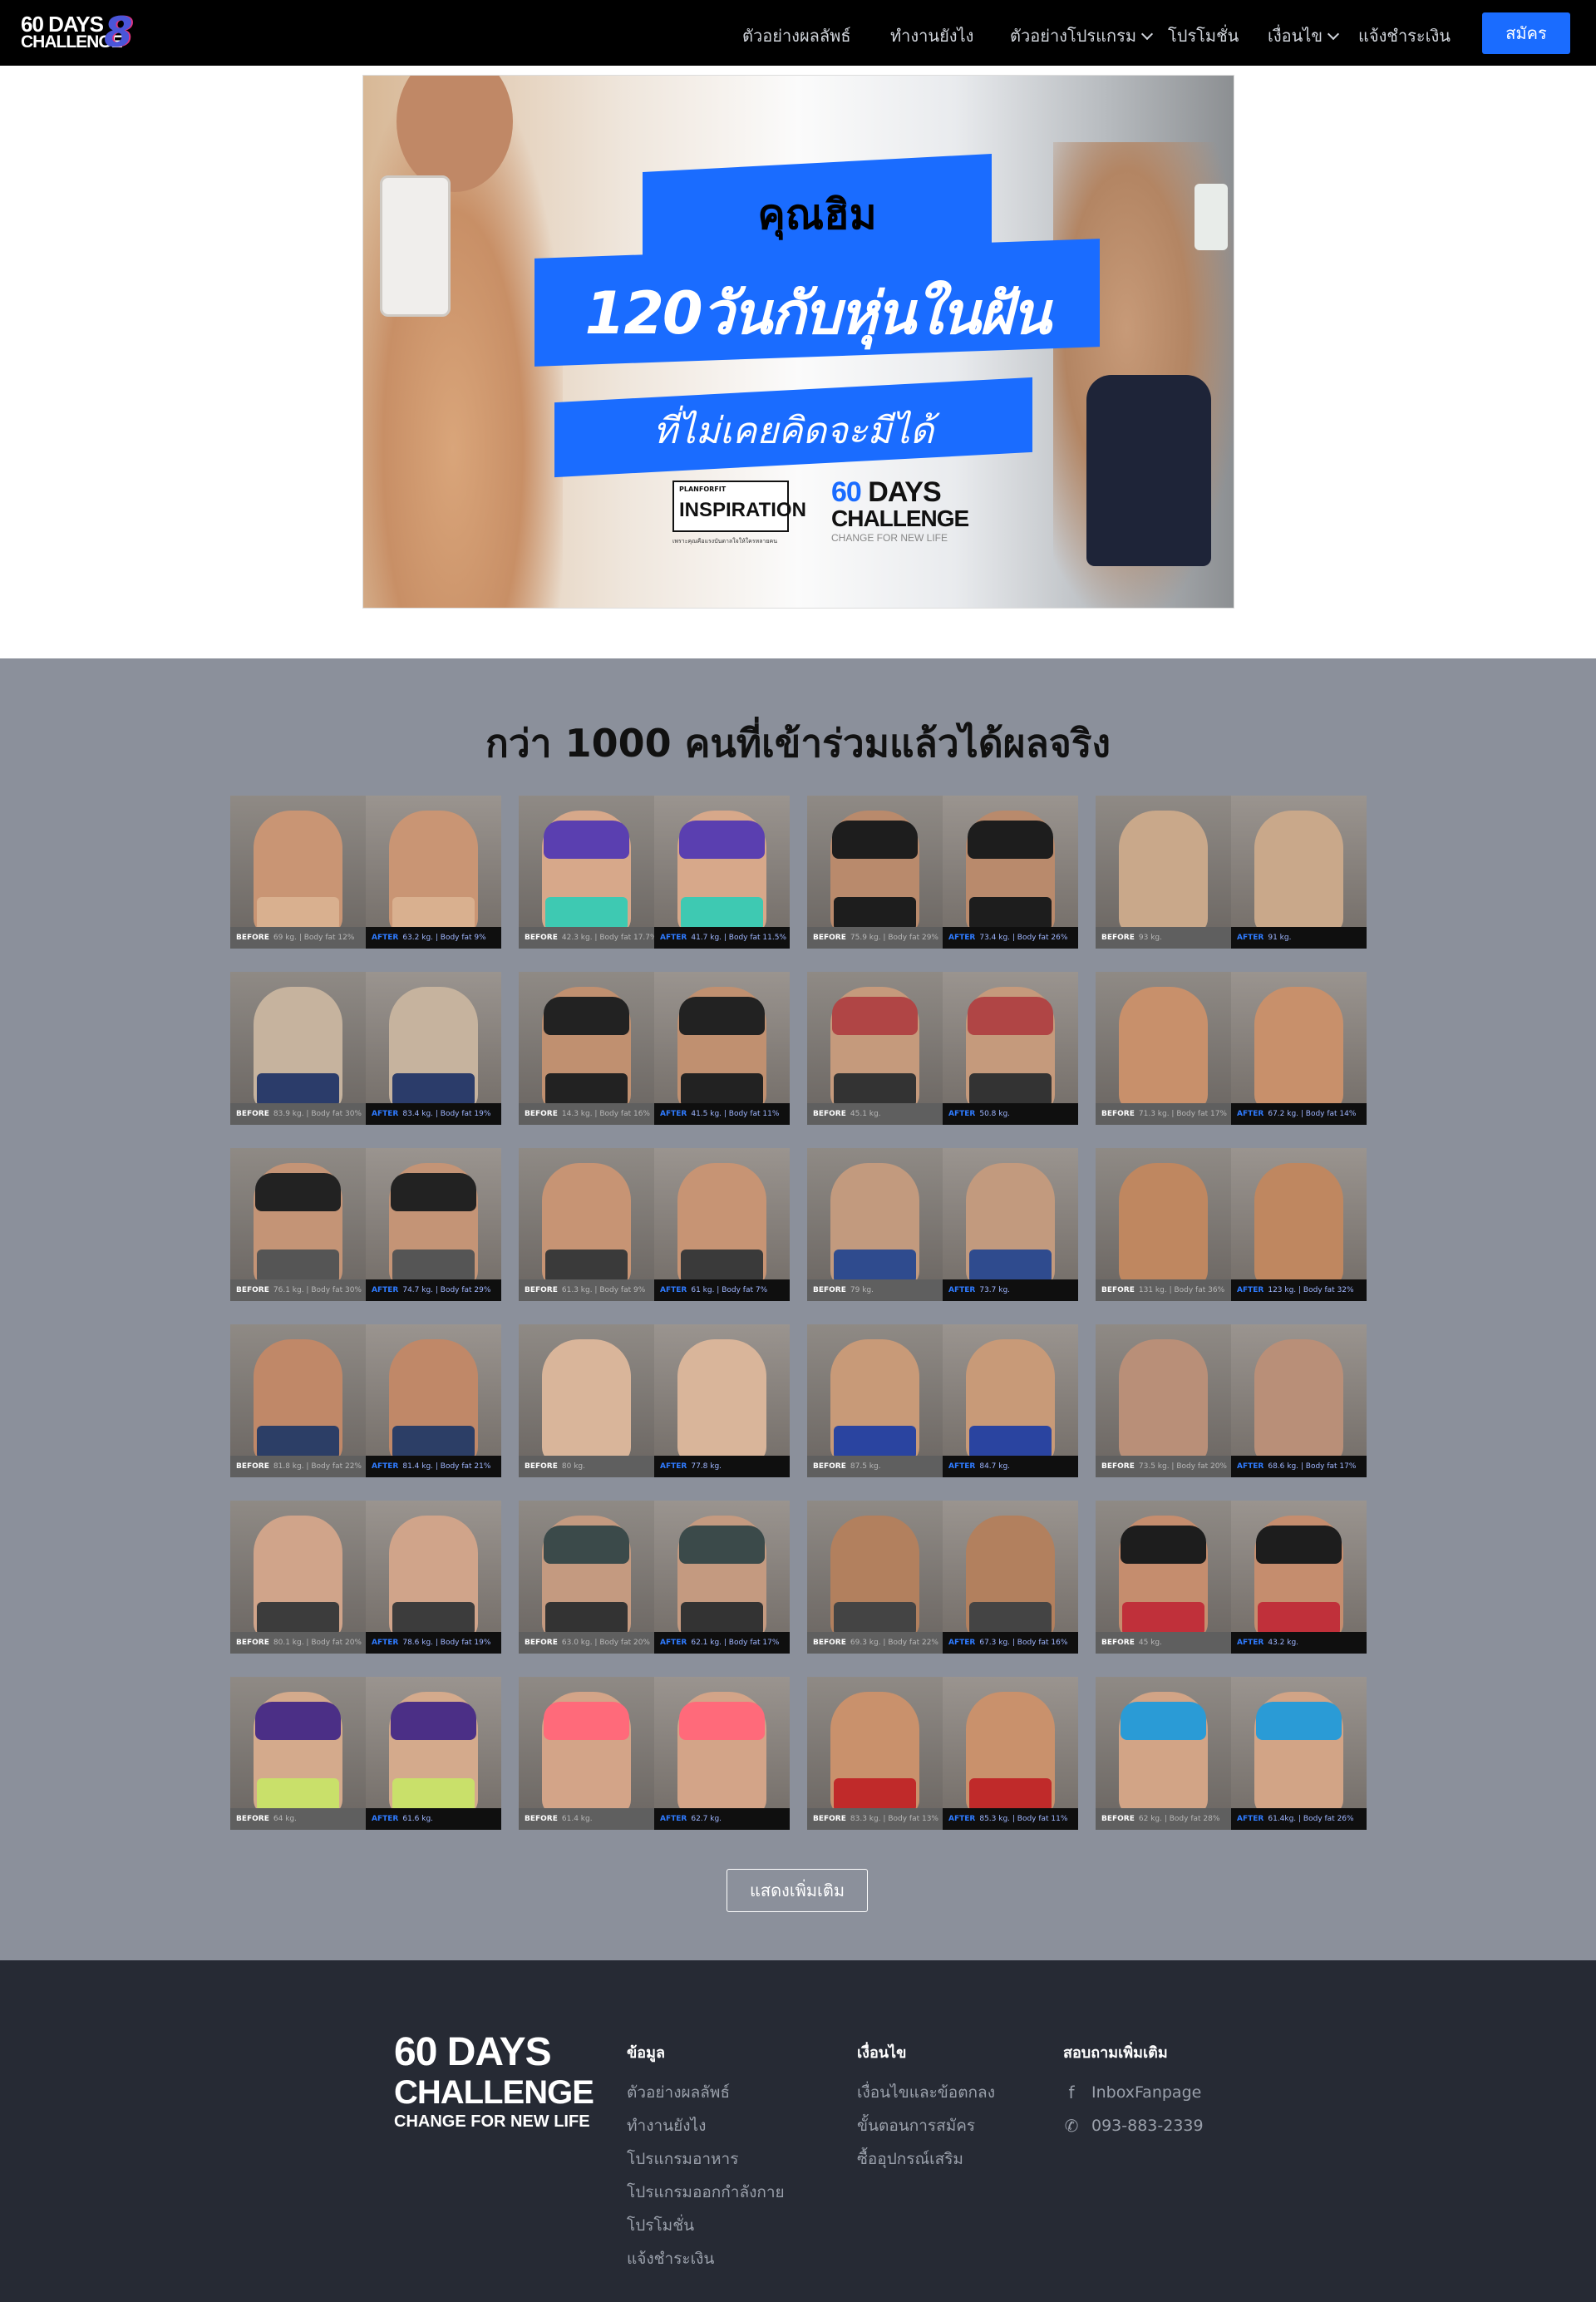 This screenshot has width=1596, height=2302. Describe the element at coordinates (942, 1224) in the screenshot. I see `result-card: BEFORE 79 kg. AFTER 73.7 kg.` at that location.